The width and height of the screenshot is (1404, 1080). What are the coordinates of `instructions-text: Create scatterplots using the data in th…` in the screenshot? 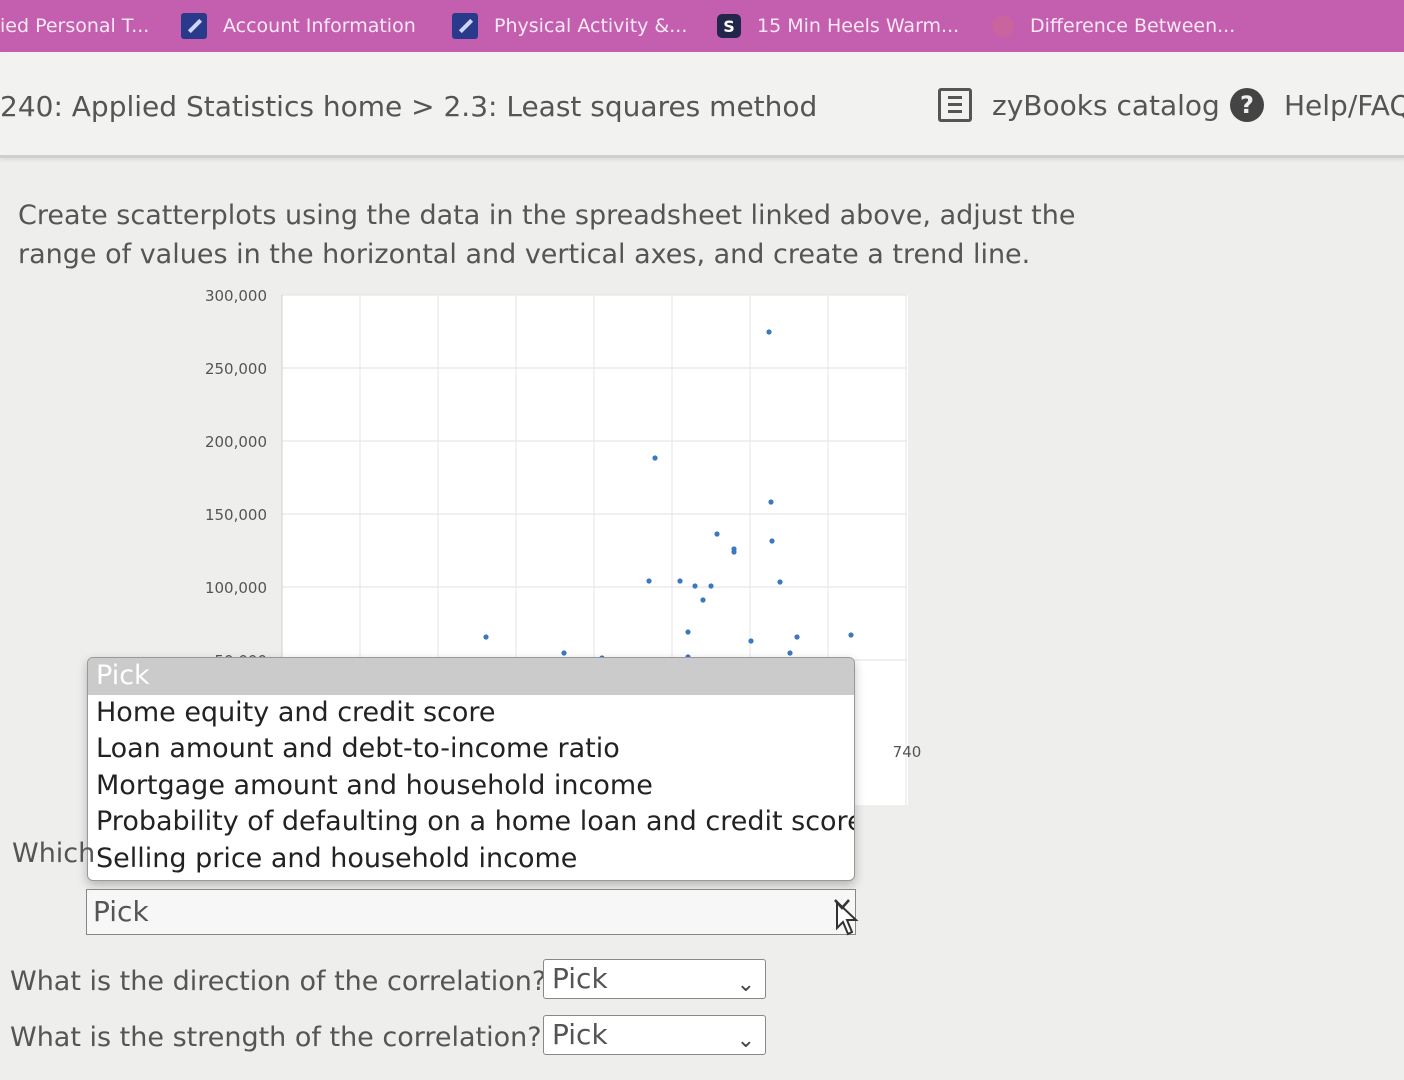 It's located at (547, 235).